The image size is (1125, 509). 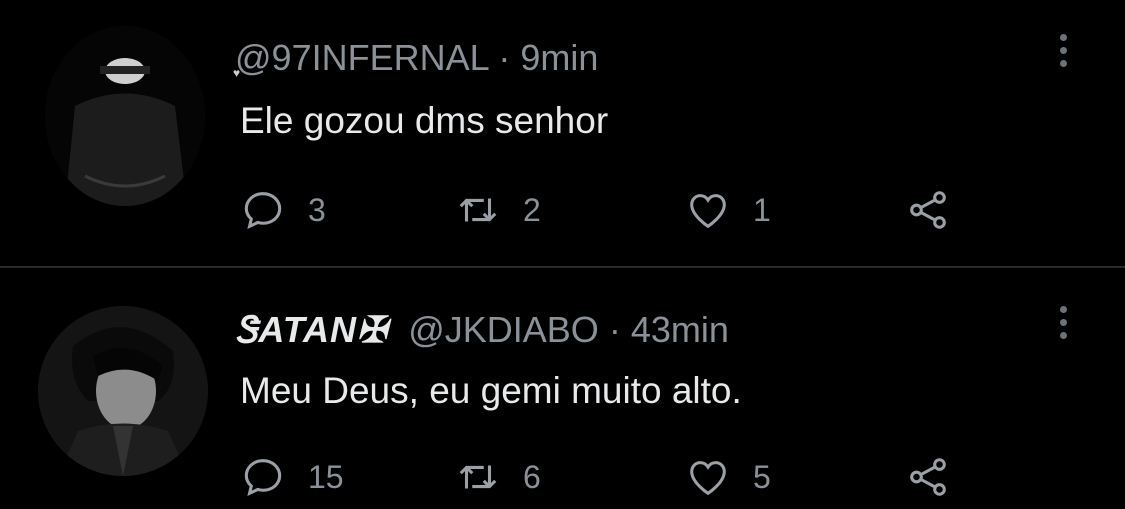 I want to click on timestamp: 43min, so click(x=680, y=329).